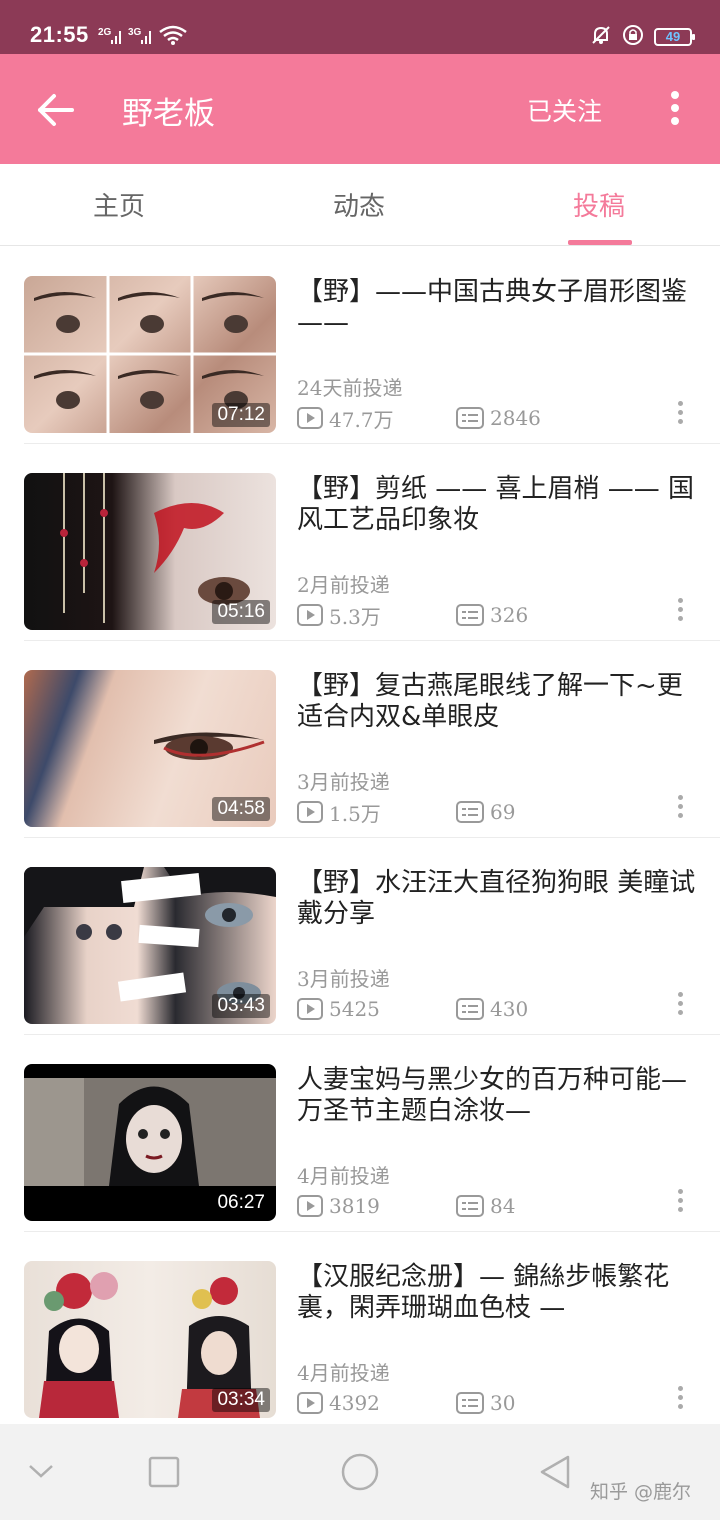  I want to click on video-title: 【野】水汪汪大直径狗狗眼 美瞳试戴分享, so click(497, 899).